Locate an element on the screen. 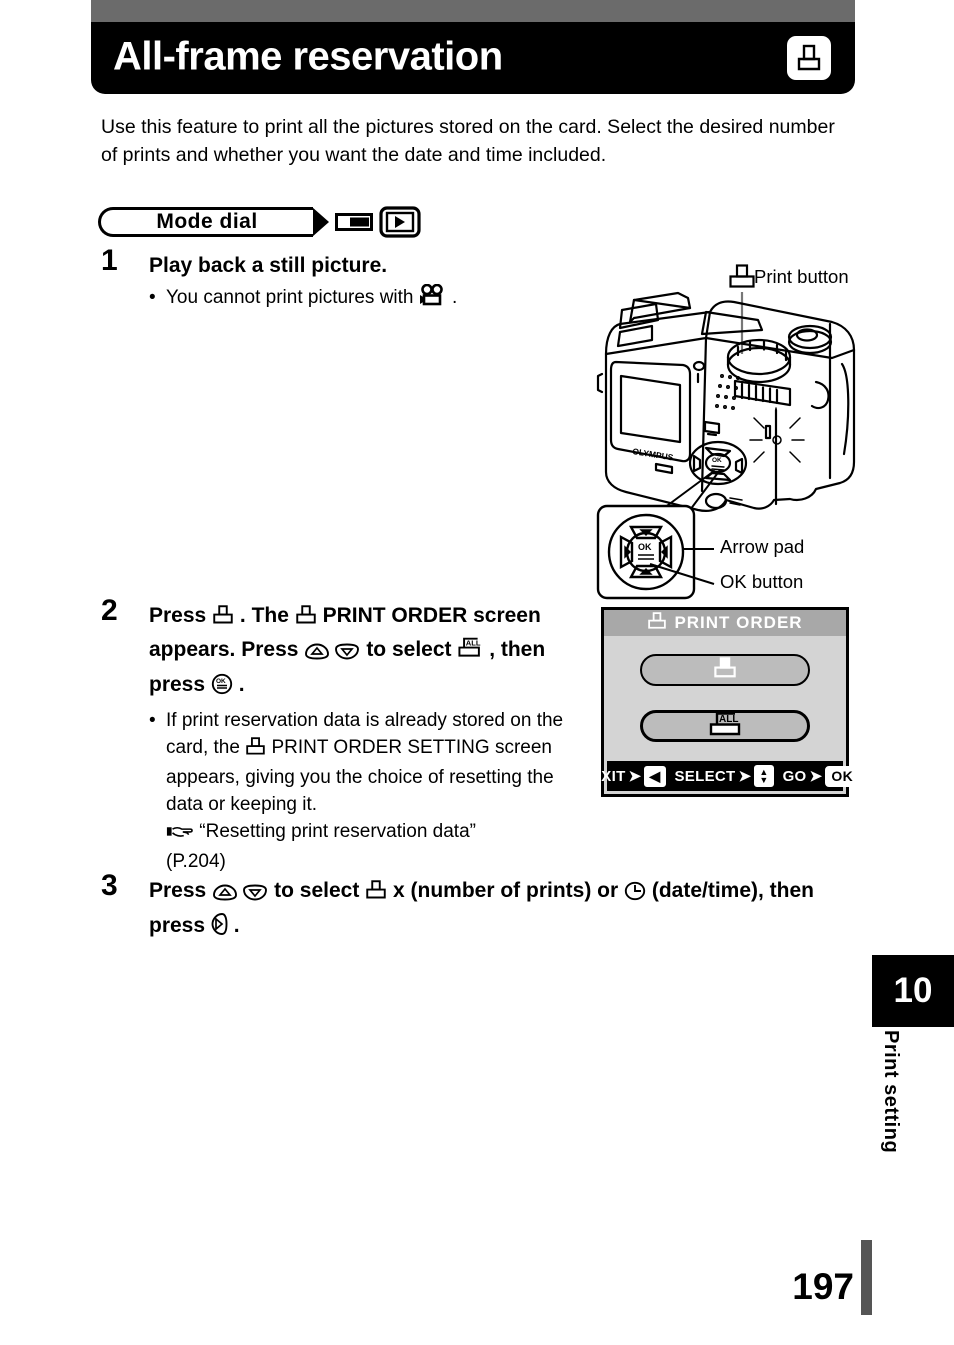 The image size is (954, 1345). card-icon is located at coordinates (354, 222).